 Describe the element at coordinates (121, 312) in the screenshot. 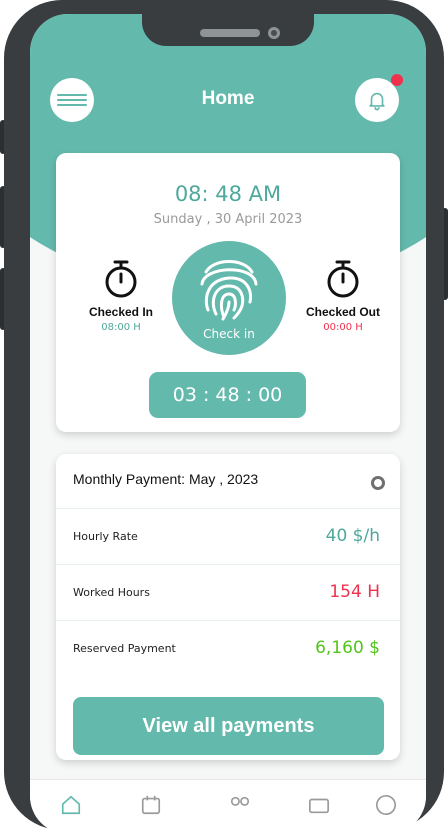

I see `checked-in-label: Checked In` at that location.